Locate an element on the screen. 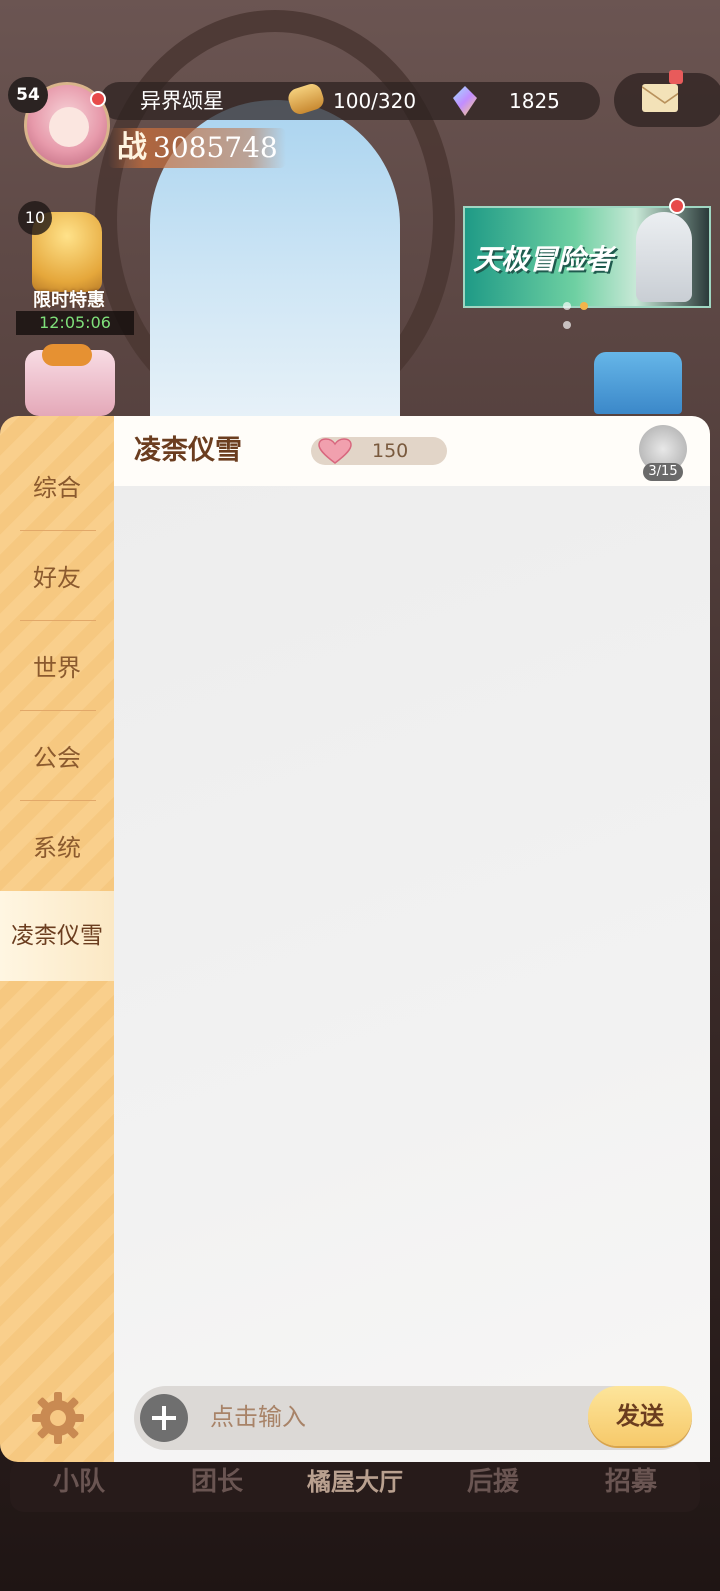 The width and height of the screenshot is (720, 1591). heart-icon is located at coordinates (335, 451).